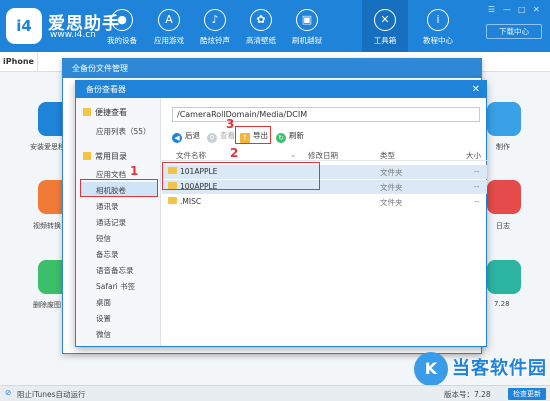 This screenshot has height=401, width=550. I want to click on delete-images-label: 删除废图, so click(47, 305).